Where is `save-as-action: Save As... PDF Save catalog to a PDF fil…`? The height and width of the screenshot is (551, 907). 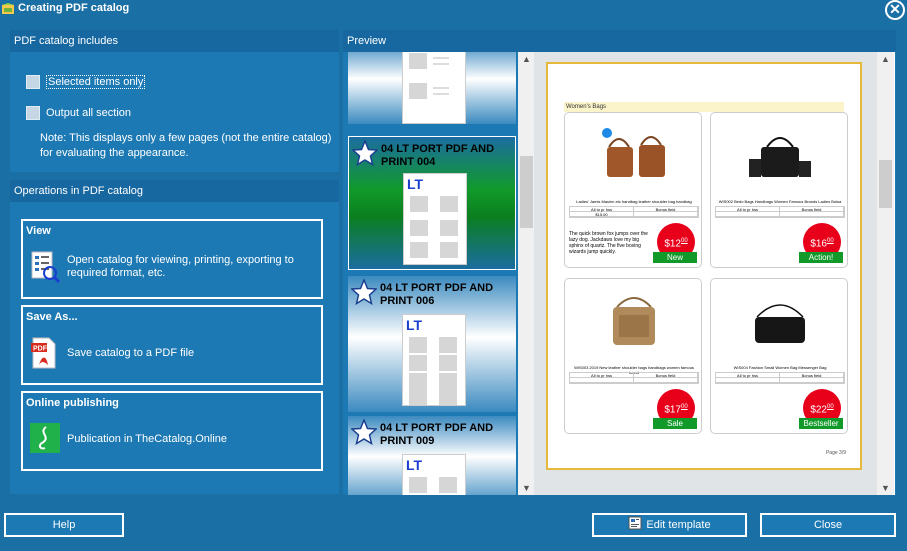
save-as-action: Save As... PDF Save catalog to a PDF fil… is located at coordinates (172, 345).